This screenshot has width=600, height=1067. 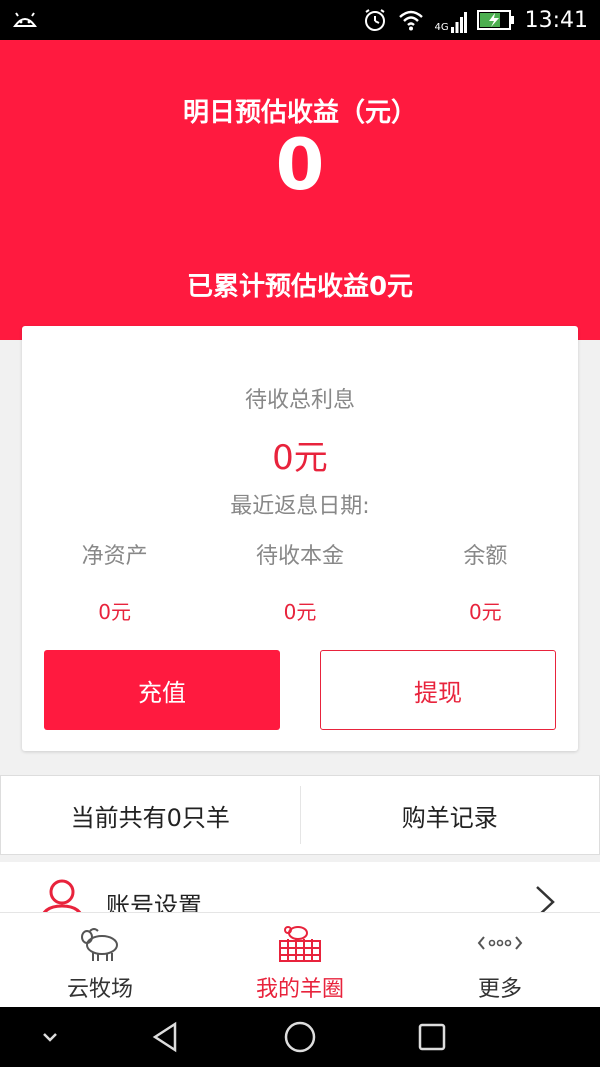 I want to click on summary-columns: 净资产 0元 待收本金 0元 余额 0元, so click(x=300, y=581).